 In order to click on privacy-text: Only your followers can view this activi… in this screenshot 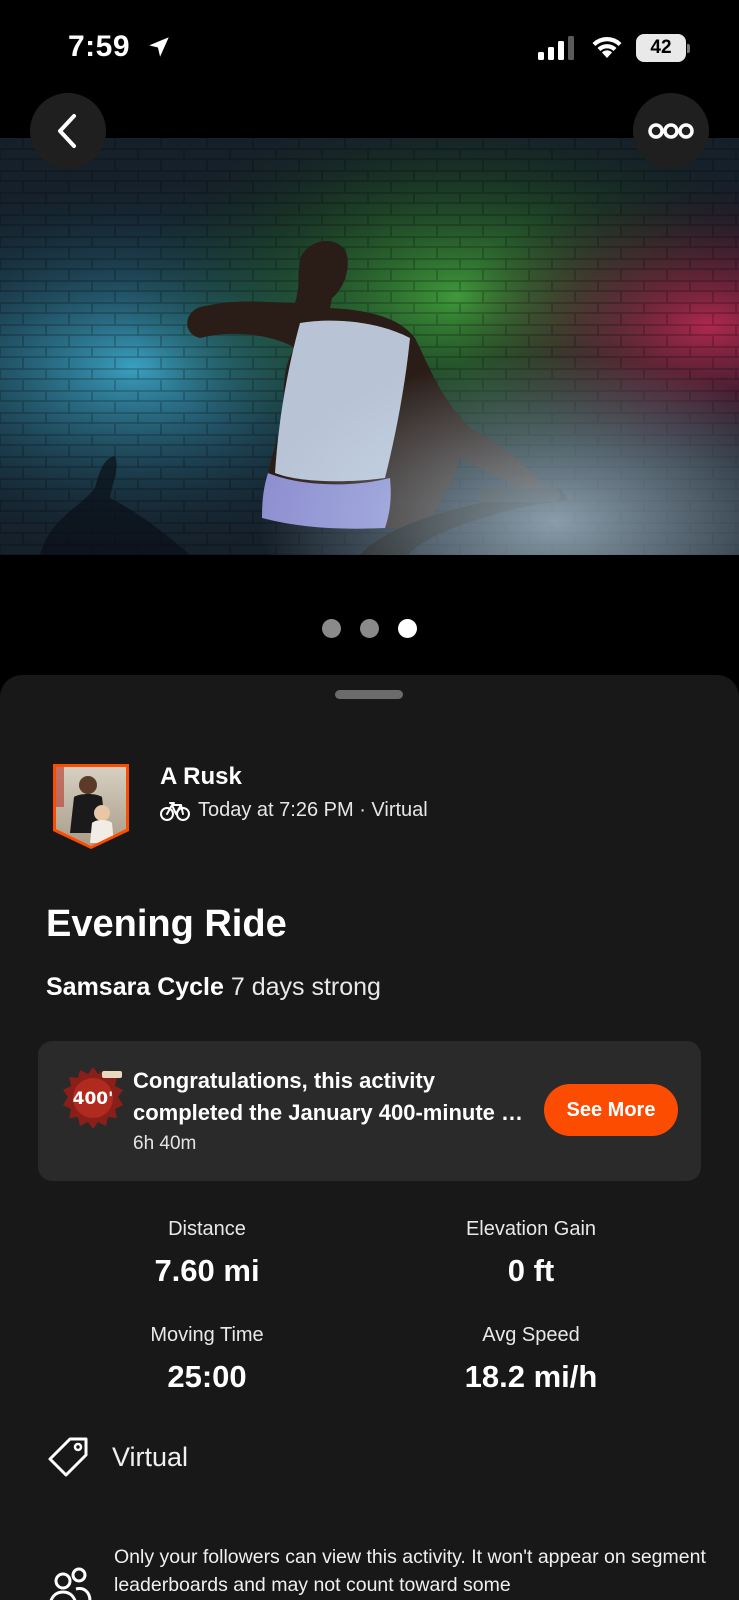, I will do `click(410, 1571)`.